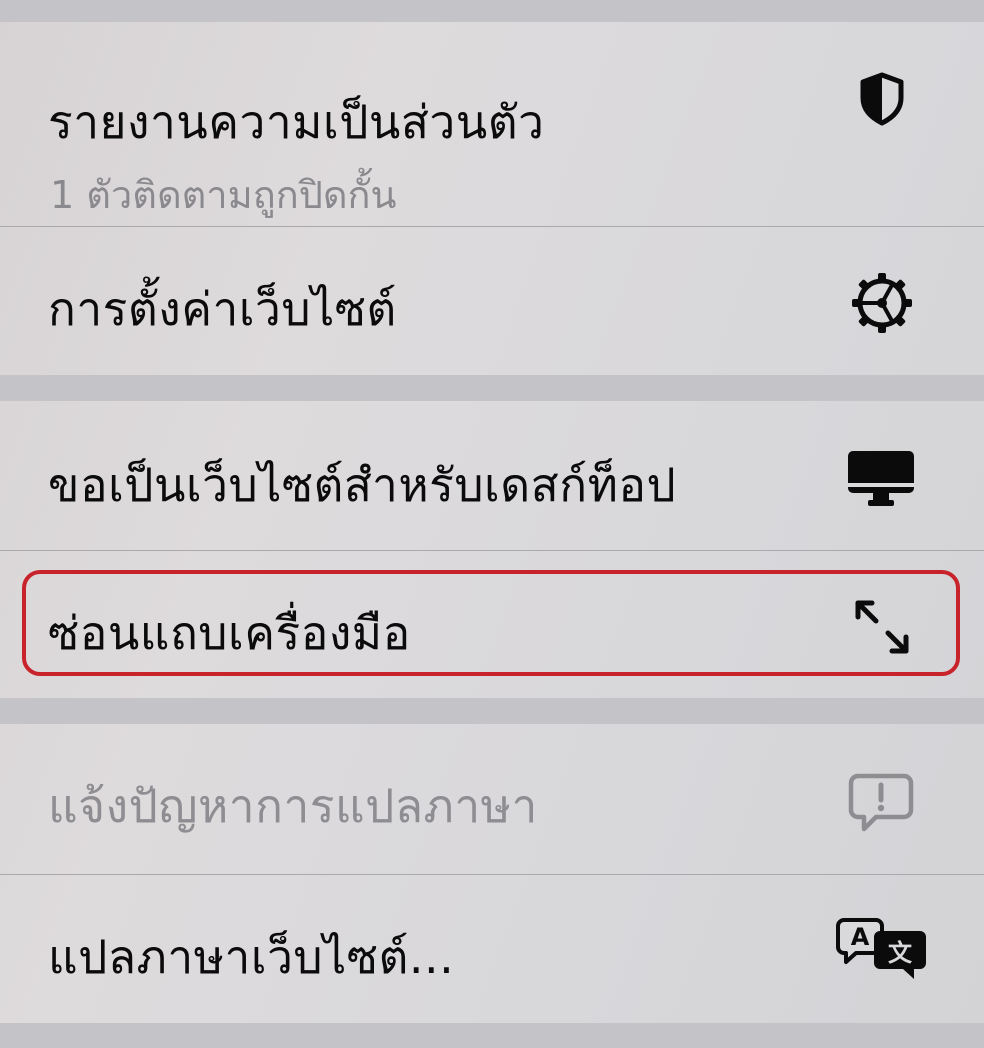 The image size is (984, 1048). Describe the element at coordinates (860, 937) in the screenshot. I see `svg-text: A` at that location.